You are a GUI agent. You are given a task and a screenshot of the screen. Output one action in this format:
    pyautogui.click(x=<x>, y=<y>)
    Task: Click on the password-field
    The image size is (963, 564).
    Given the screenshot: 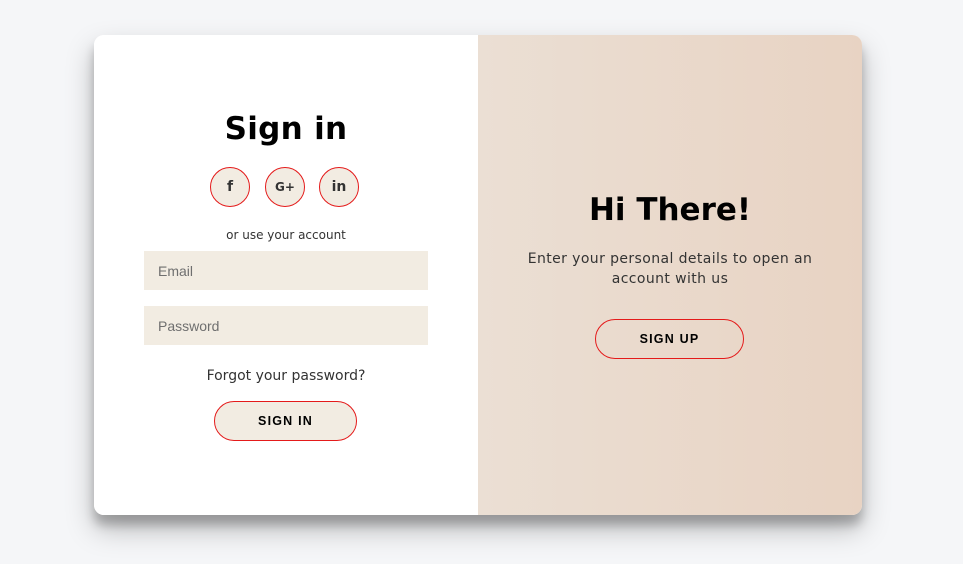 What is the action you would take?
    pyautogui.click(x=286, y=325)
    